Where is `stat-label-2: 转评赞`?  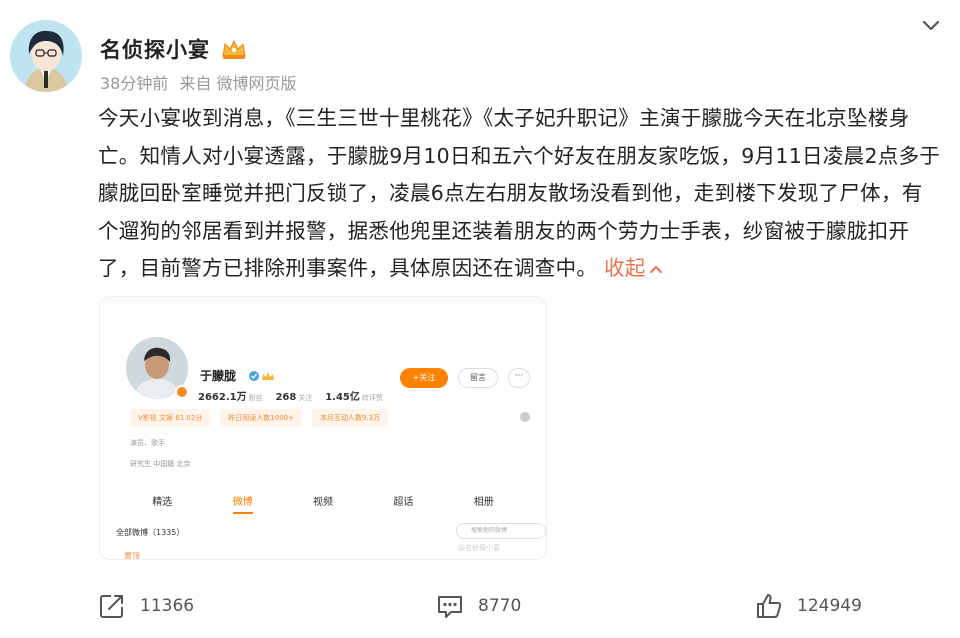
stat-label-2: 转评赞 is located at coordinates (372, 398).